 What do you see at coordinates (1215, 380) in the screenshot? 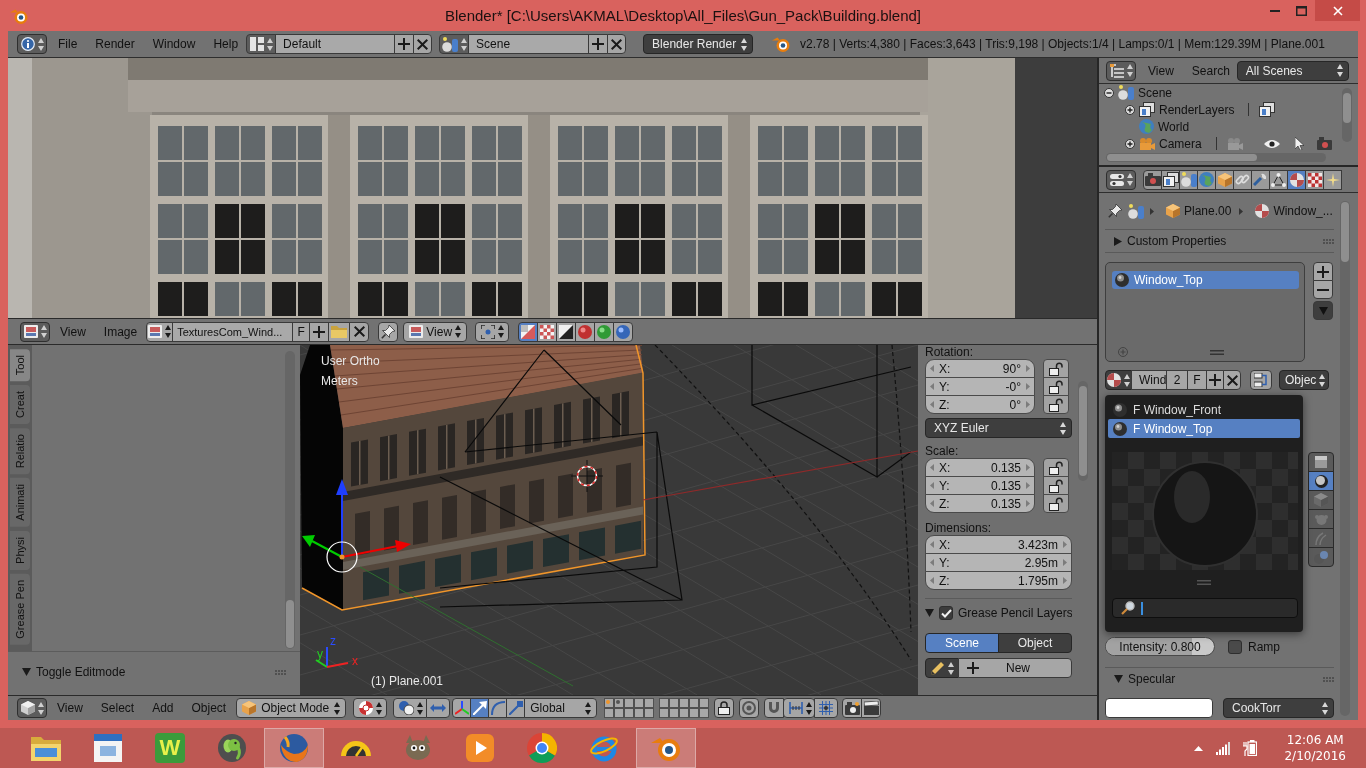
I see `new-material-button` at bounding box center [1215, 380].